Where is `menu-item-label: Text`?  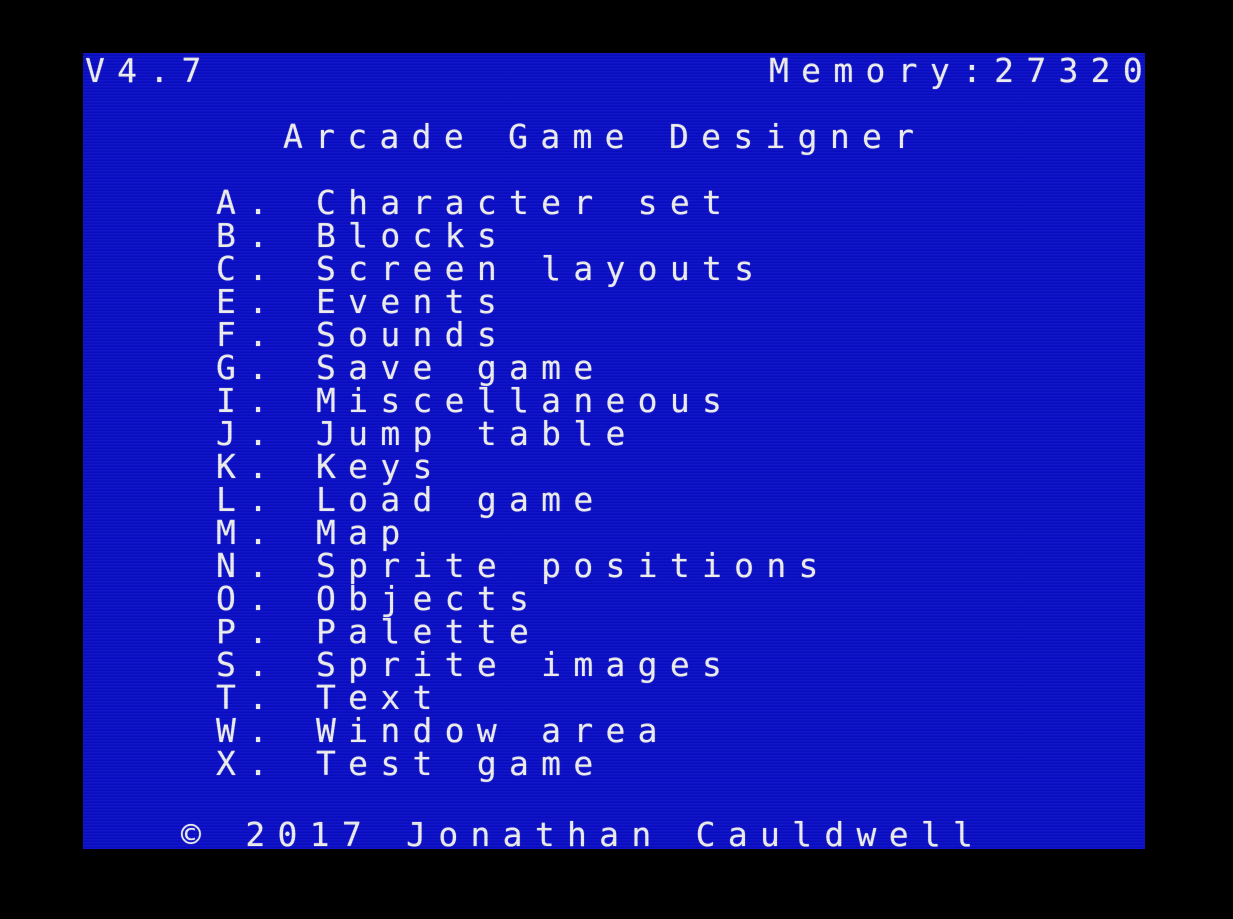
menu-item-label: Text is located at coordinates (380, 697).